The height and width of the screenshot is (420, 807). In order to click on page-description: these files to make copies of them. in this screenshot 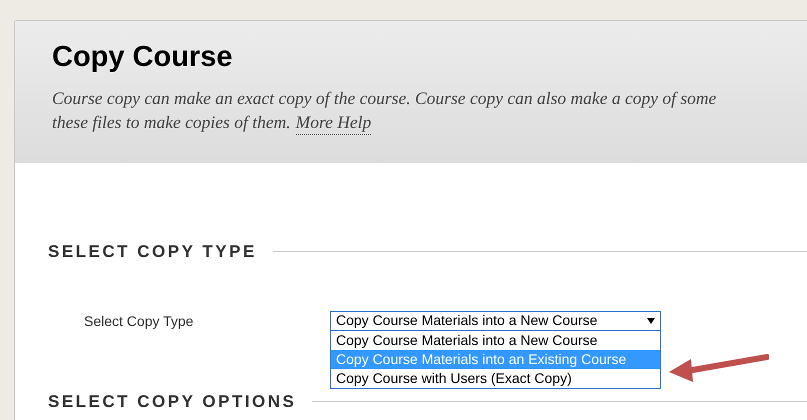, I will do `click(171, 122)`.